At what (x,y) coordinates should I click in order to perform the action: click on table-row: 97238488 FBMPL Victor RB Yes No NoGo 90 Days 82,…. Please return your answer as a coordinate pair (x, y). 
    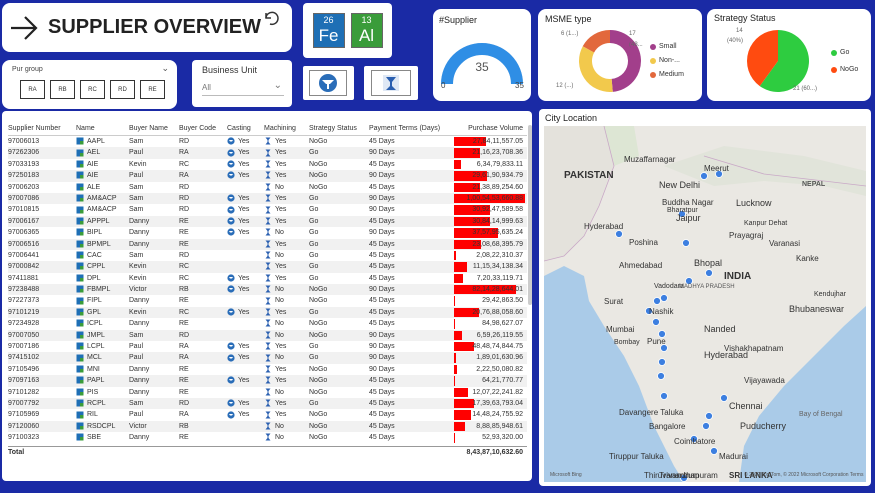
    Looking at the image, I should click on (267, 290).